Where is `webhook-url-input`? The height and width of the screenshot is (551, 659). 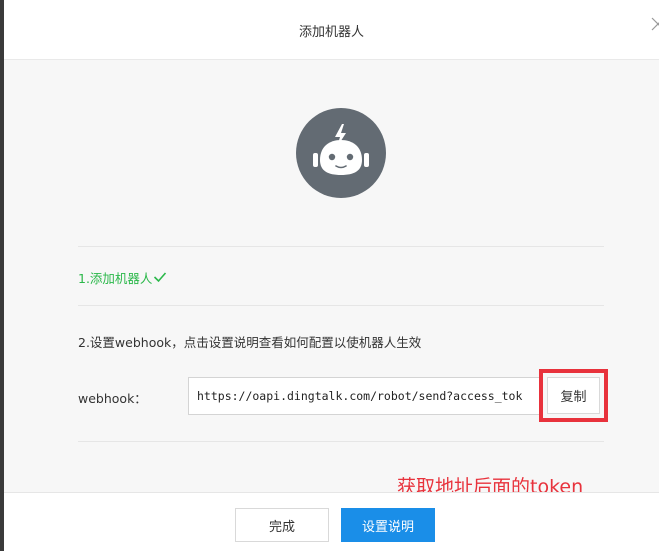
webhook-url-input is located at coordinates (364, 396).